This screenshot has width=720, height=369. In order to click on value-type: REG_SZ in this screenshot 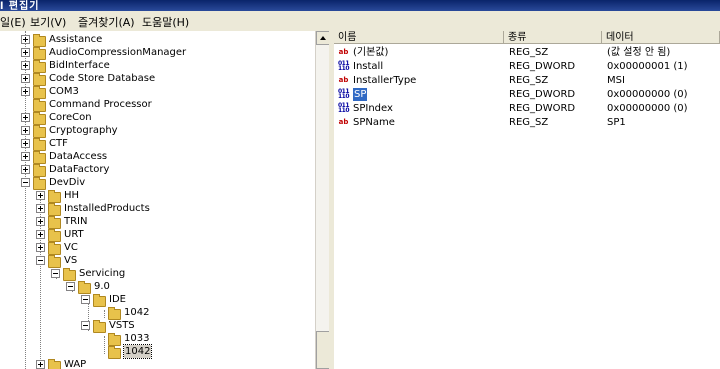, I will do `click(529, 122)`.